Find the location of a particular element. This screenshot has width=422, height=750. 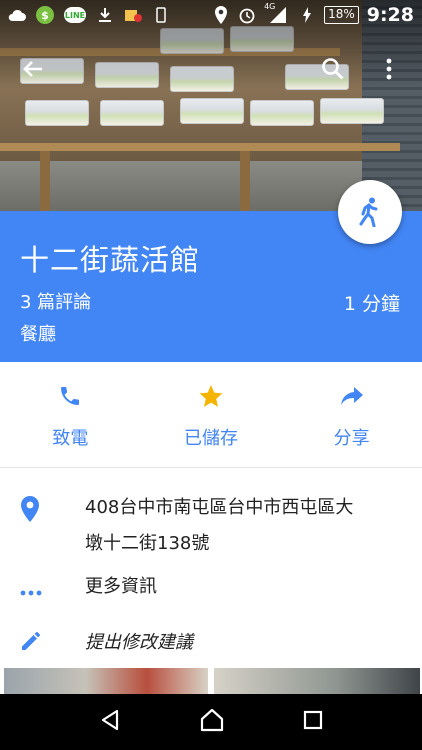

place-category: 餐廳 is located at coordinates (38, 334).